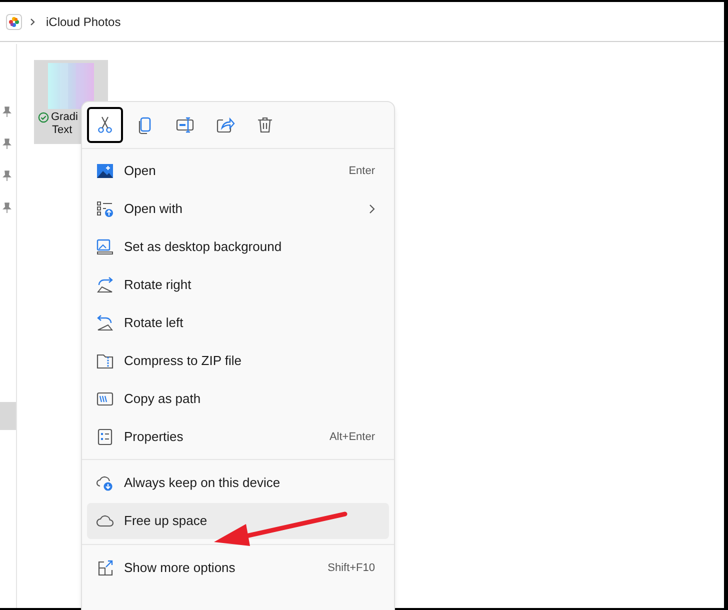 This screenshot has height=610, width=728. Describe the element at coordinates (238, 323) in the screenshot. I see `menu-item: Rotate left` at that location.